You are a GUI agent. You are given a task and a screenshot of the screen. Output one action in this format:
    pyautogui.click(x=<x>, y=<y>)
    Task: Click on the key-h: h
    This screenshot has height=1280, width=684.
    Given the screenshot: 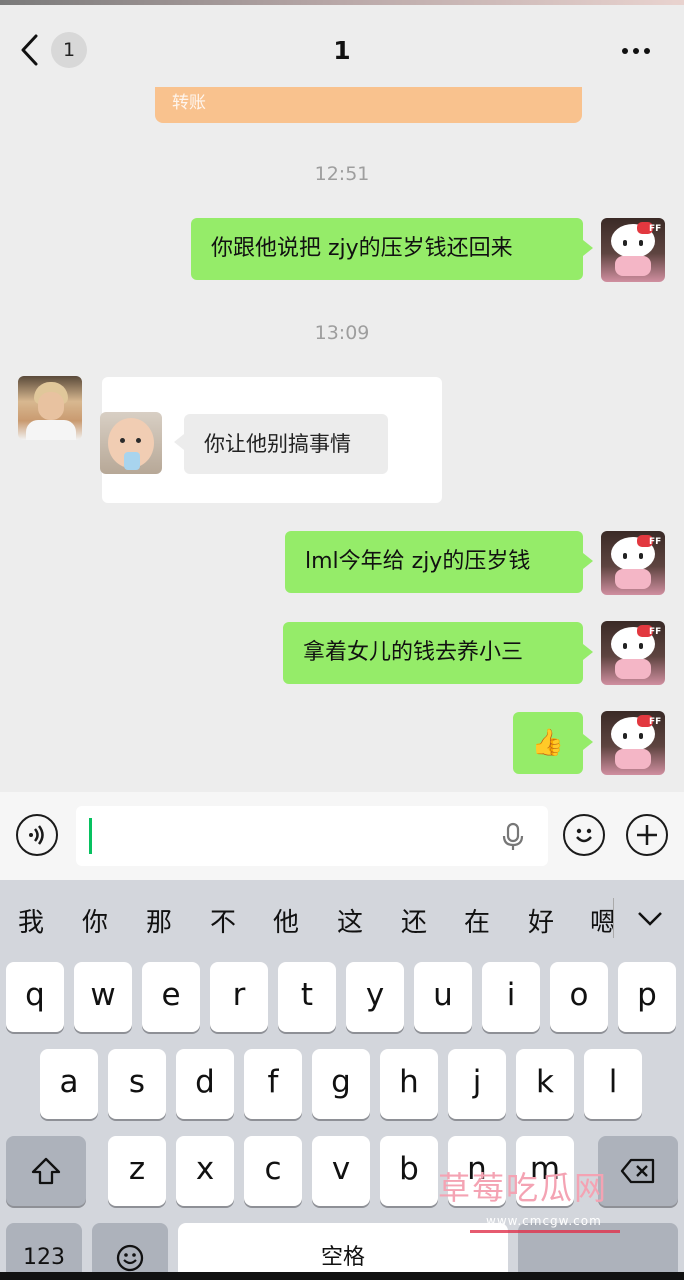 What is the action you would take?
    pyautogui.click(x=409, y=1084)
    